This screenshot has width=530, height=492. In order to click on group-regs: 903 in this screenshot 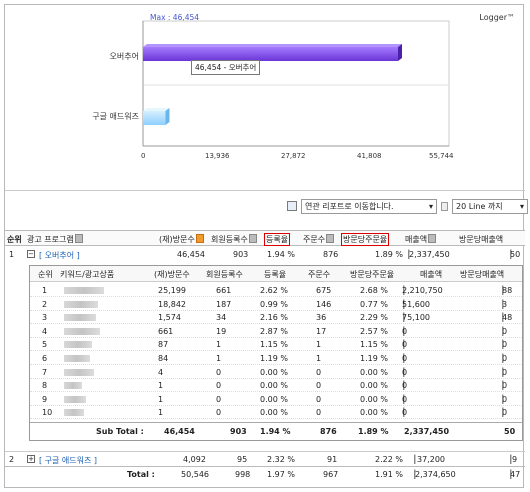, I will do `click(241, 254)`.